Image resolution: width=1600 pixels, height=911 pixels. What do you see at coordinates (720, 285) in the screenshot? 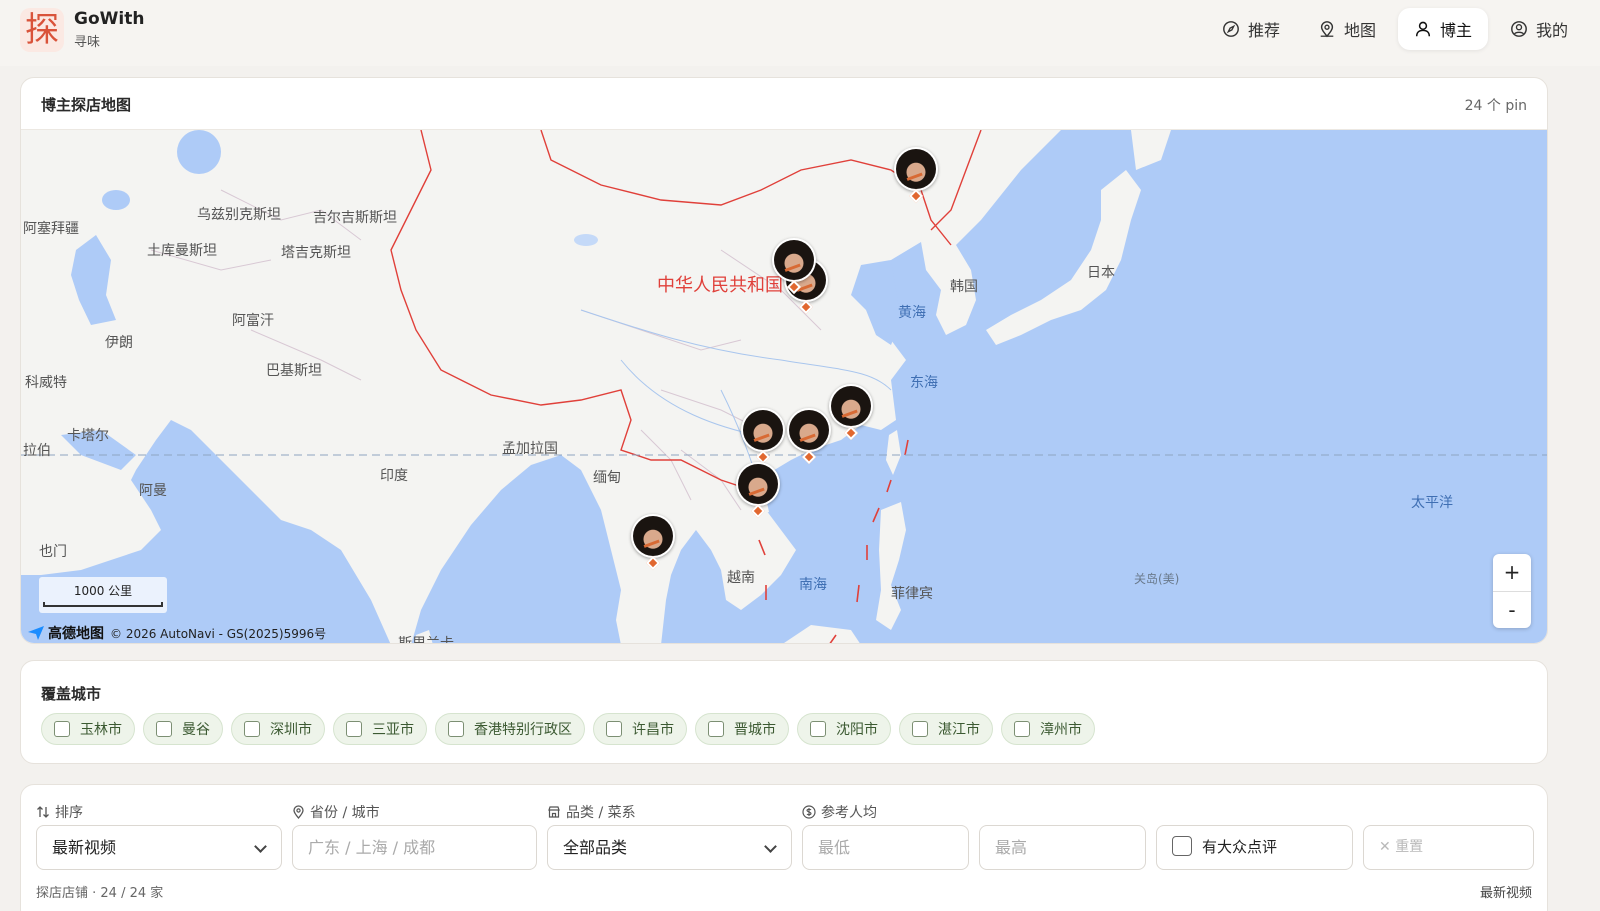
I see `map-label-china: 中华人民共和国` at bounding box center [720, 285].